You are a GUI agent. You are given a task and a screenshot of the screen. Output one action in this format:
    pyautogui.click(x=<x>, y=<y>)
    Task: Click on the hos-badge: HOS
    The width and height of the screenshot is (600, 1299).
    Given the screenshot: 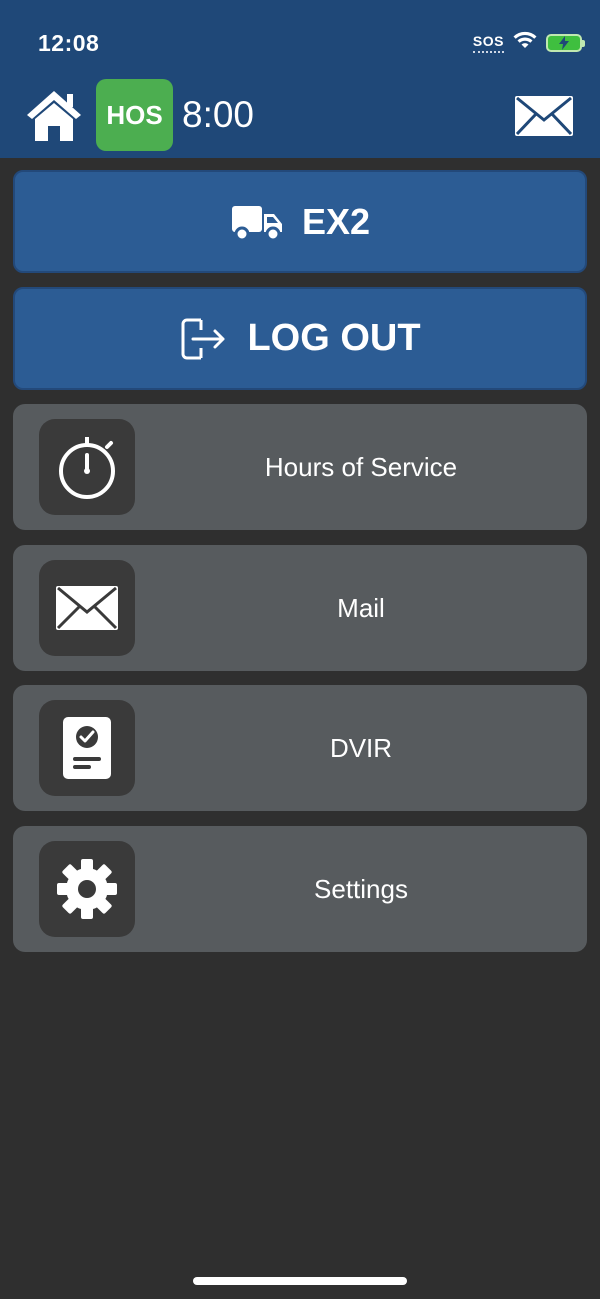 What is the action you would take?
    pyautogui.click(x=134, y=115)
    